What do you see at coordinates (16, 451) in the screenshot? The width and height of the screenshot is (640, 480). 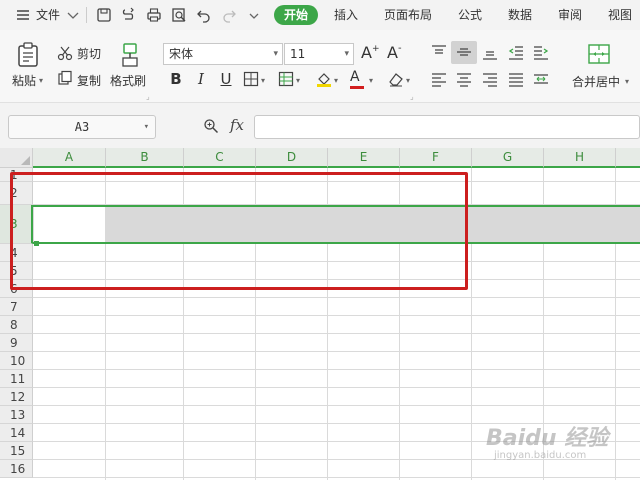 I see `row-header-15: 15` at bounding box center [16, 451].